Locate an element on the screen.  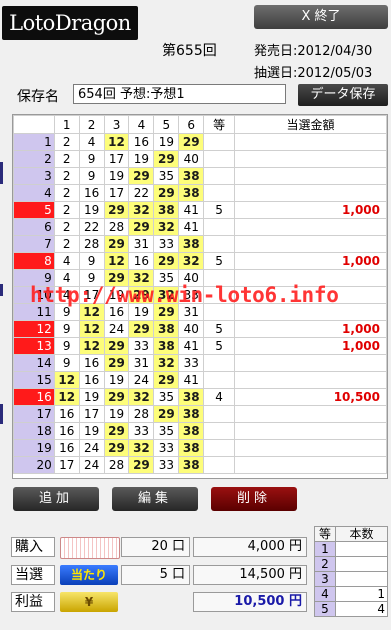
draw-date: 抽選日:2012/05/03 is located at coordinates (313, 73).